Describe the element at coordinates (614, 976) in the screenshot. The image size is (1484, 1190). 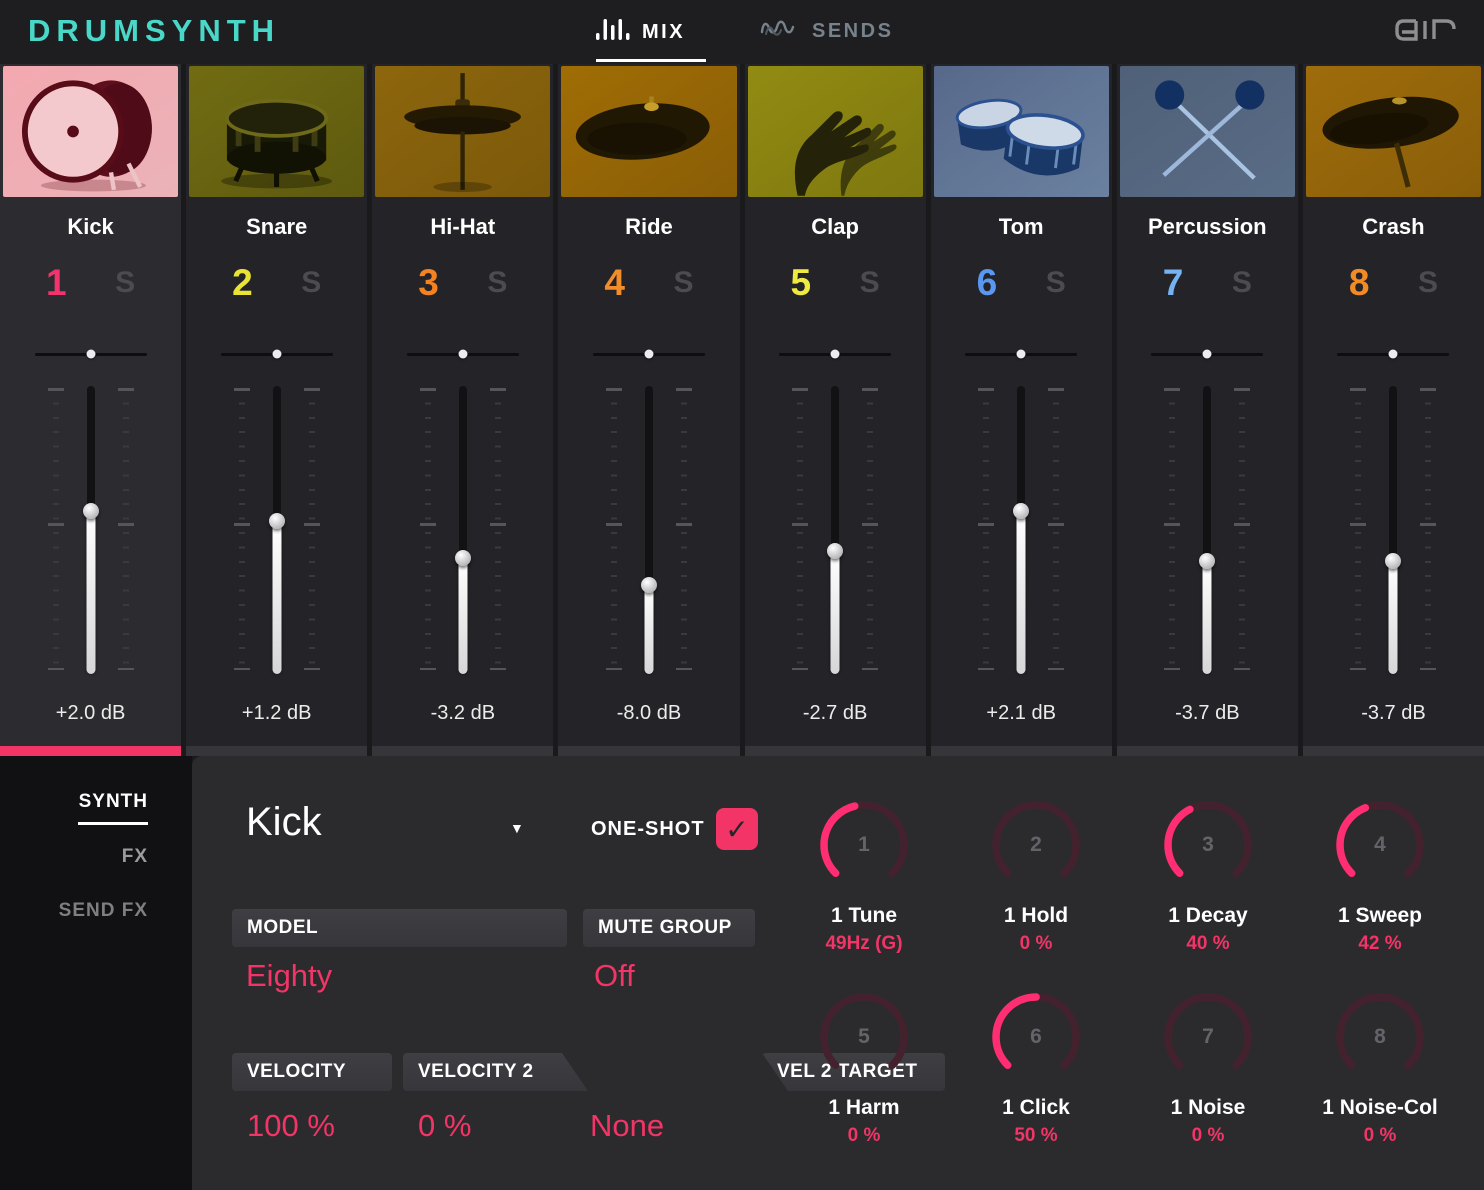
I see `mute-group-value: Off` at that location.